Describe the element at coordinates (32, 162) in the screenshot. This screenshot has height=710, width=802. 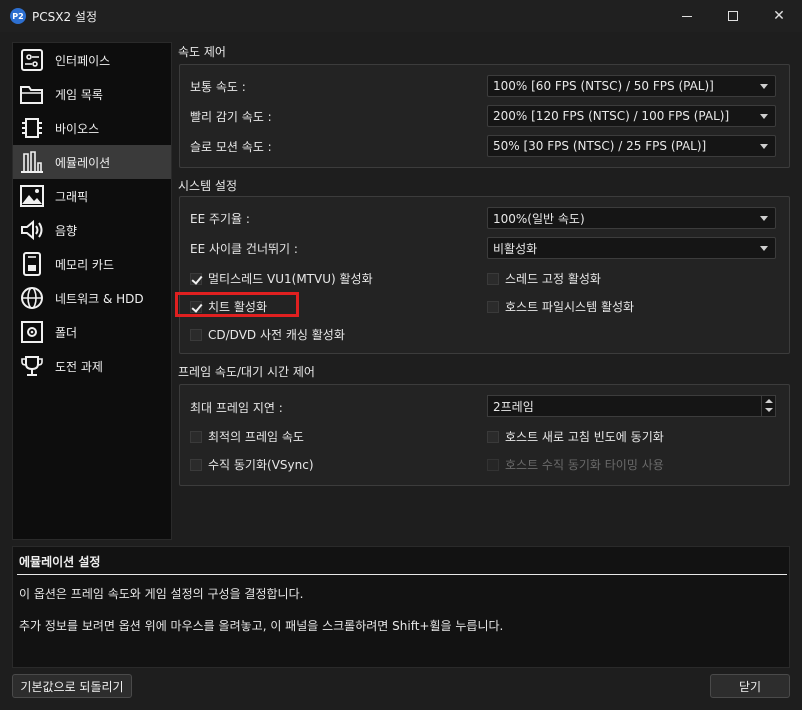
I see `emulation-icon` at that location.